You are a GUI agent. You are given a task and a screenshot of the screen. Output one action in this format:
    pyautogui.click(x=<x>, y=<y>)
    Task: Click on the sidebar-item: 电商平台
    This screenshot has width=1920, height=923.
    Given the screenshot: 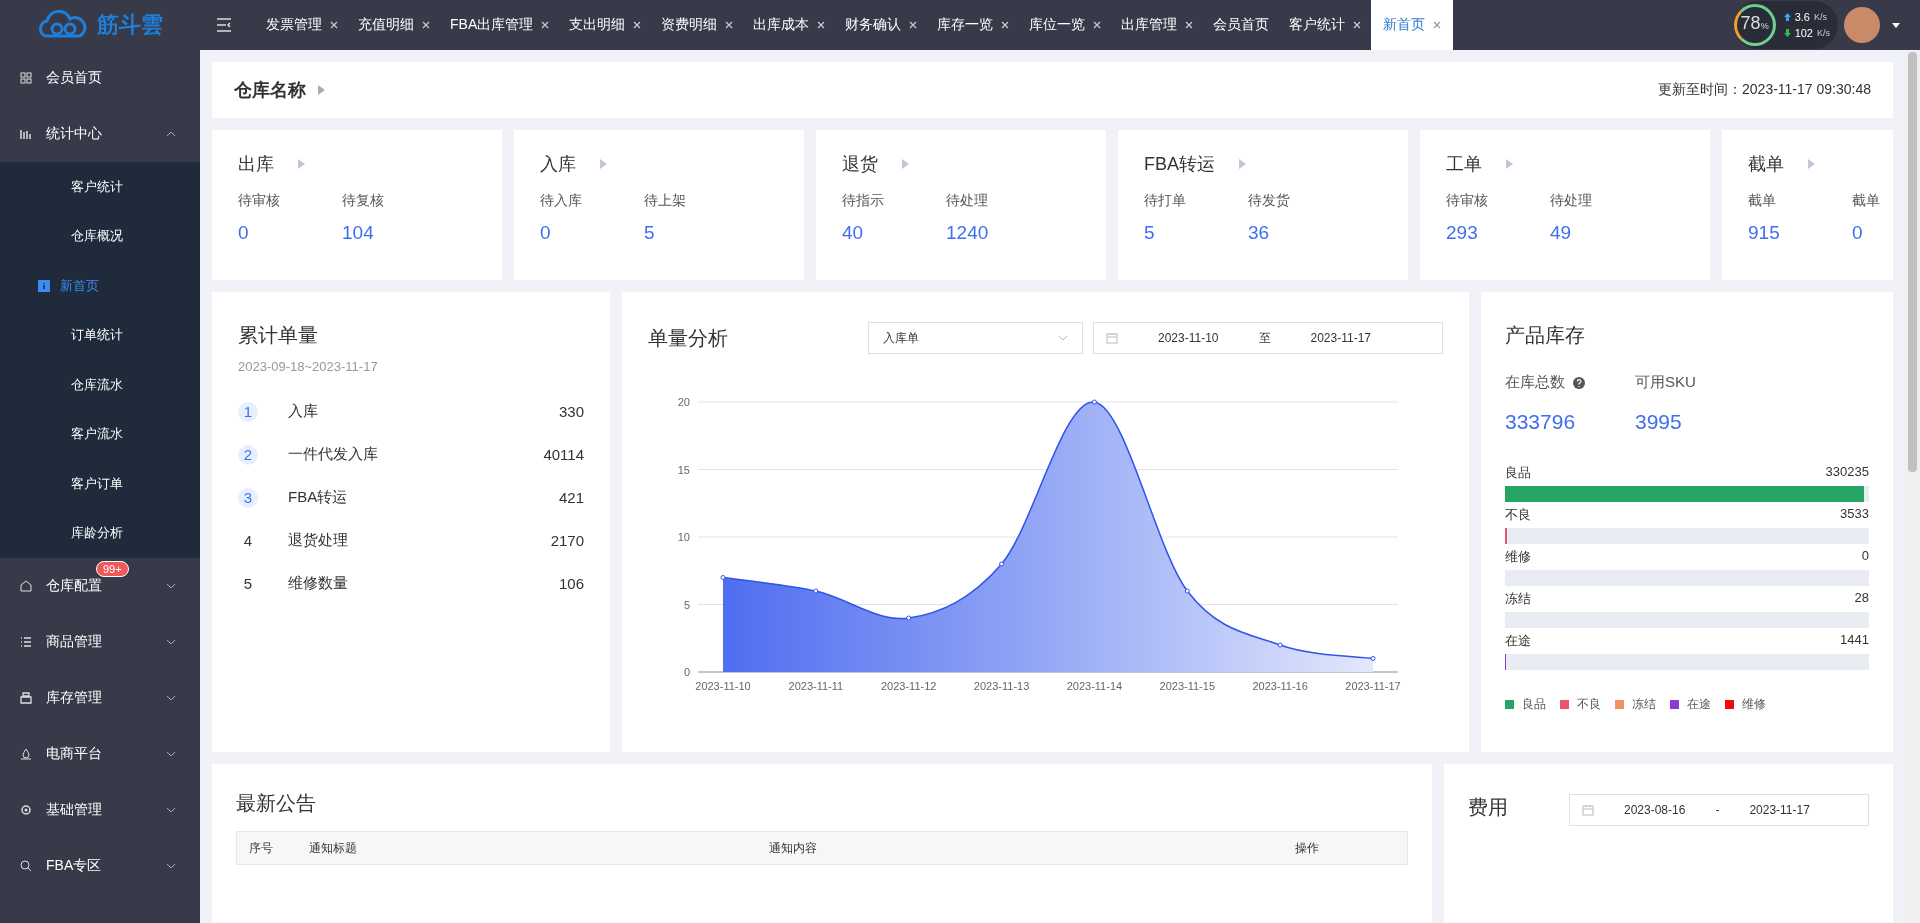 What is the action you would take?
    pyautogui.click(x=100, y=754)
    